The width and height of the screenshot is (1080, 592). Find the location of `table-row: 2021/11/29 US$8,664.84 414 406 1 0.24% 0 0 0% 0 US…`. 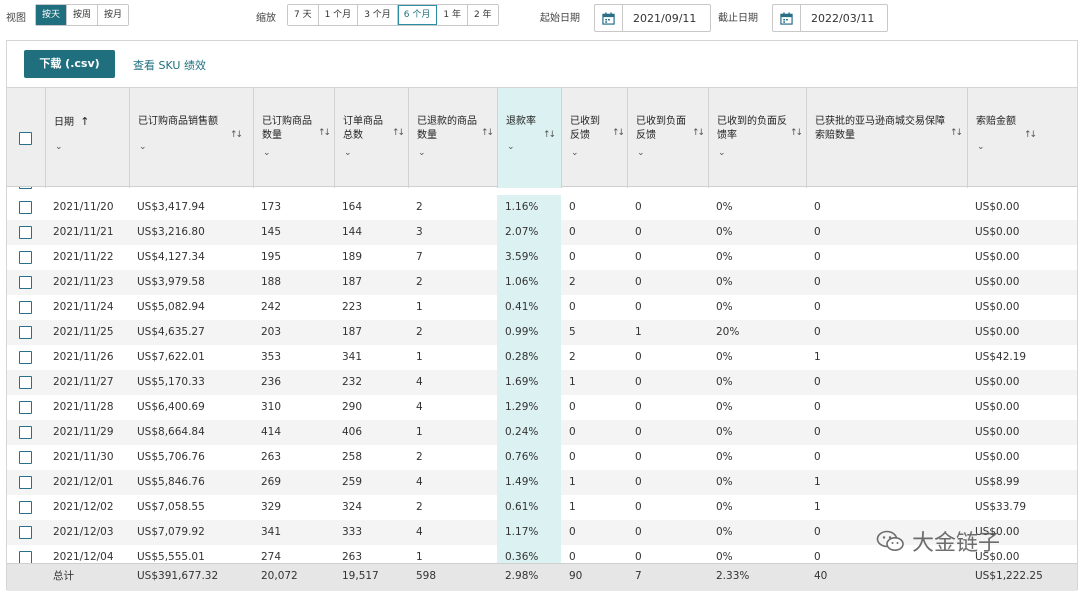

table-row: 2021/11/29 US$8,664.84 414 406 1 0.24% 0 0 0% 0 US… is located at coordinates (542, 432).